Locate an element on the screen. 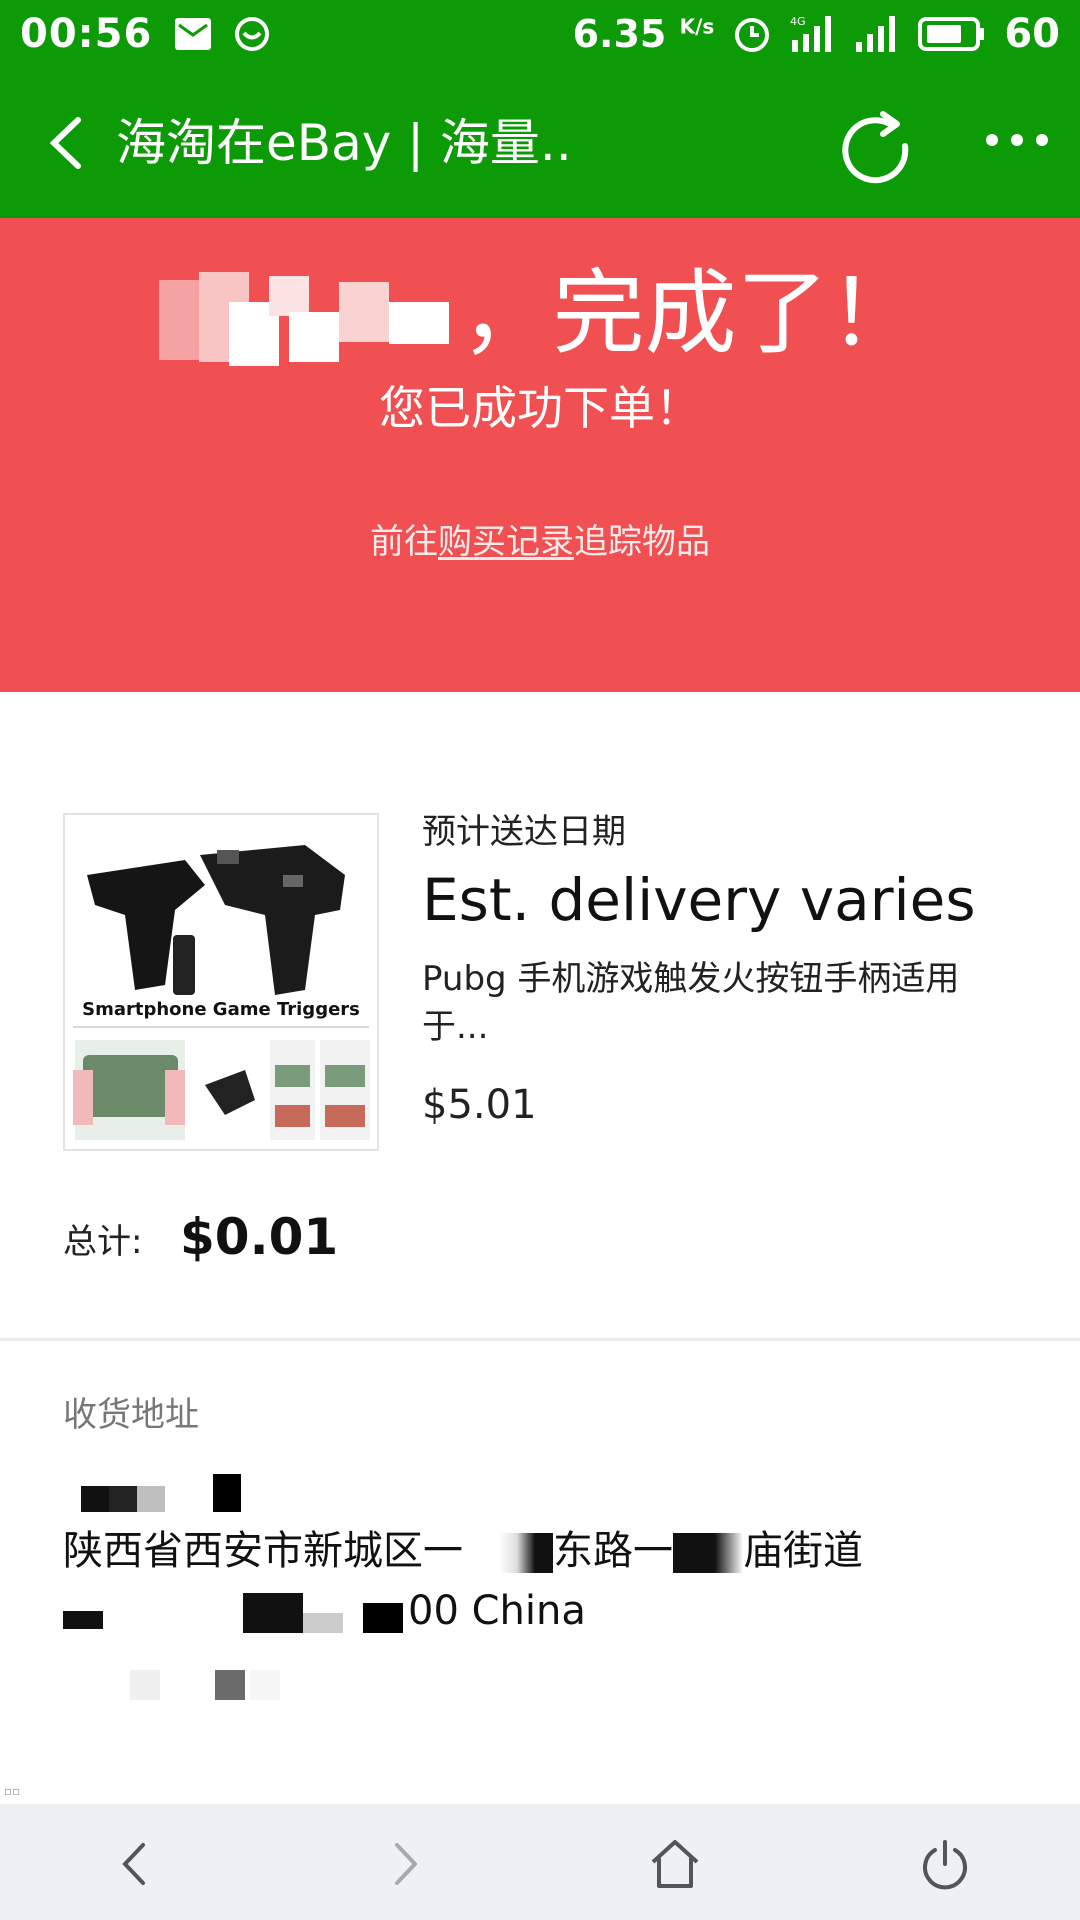 The width and height of the screenshot is (1080, 1920). battery-level: 60 is located at coordinates (1032, 34).